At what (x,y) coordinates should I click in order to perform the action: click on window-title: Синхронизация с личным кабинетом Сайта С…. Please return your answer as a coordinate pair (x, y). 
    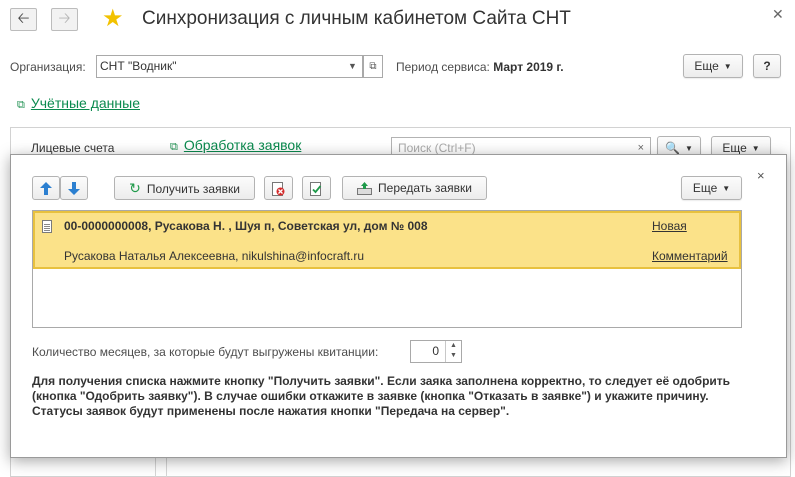
    Looking at the image, I should click on (356, 18).